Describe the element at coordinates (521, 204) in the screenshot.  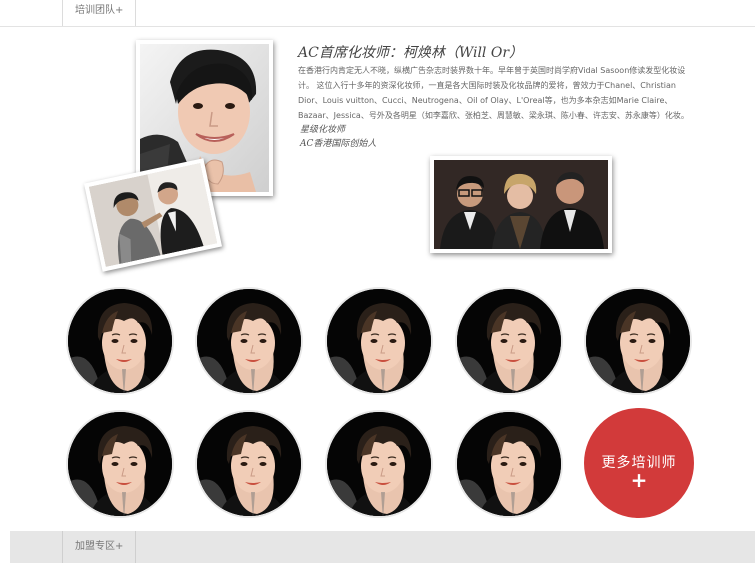
I see `group-photo` at that location.